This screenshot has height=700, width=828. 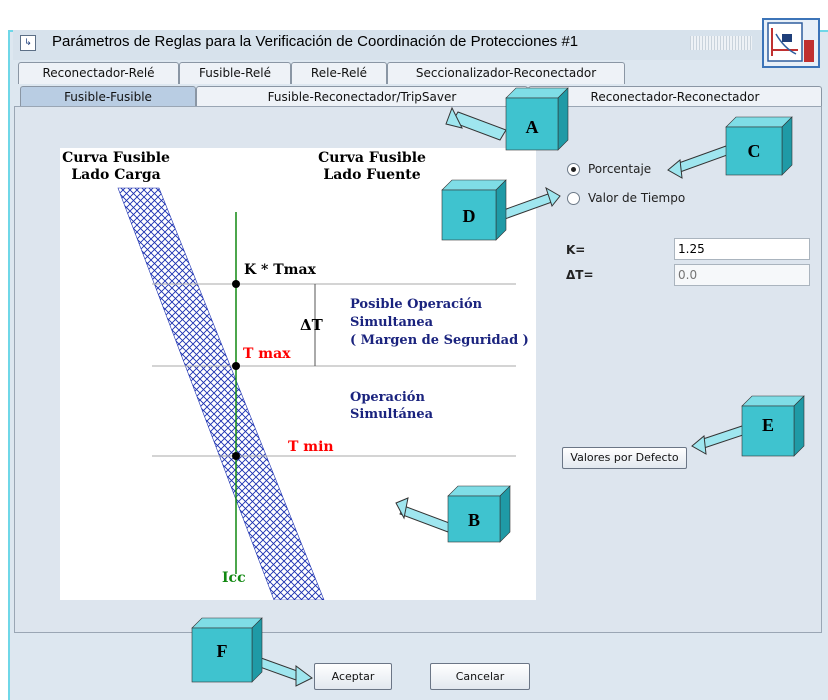 I want to click on callout-e-label: E, so click(x=768, y=425).